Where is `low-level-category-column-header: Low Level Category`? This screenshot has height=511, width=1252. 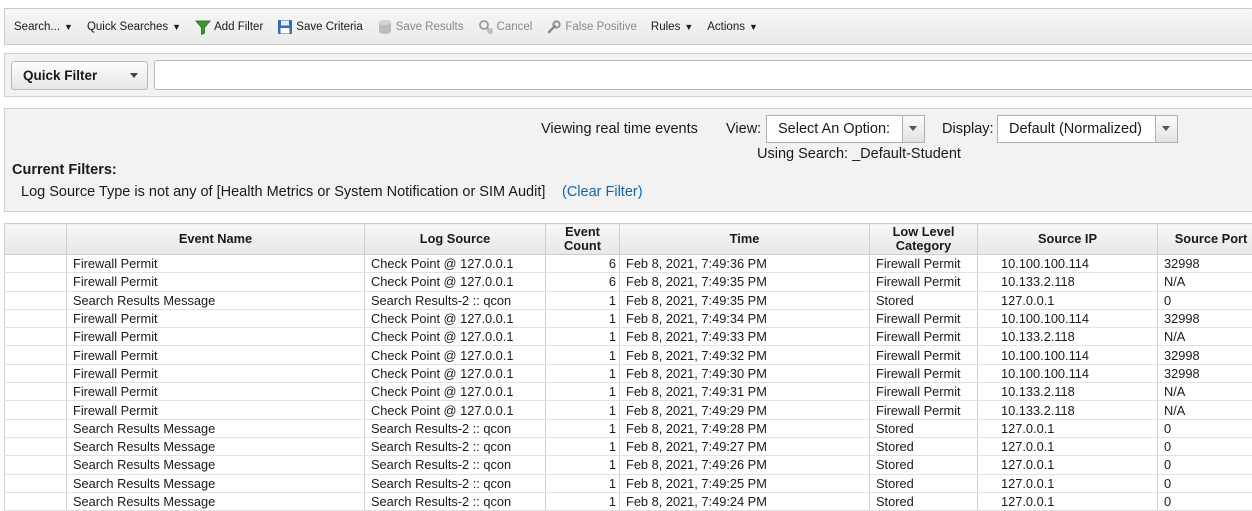 low-level-category-column-header: Low Level Category is located at coordinates (924, 239).